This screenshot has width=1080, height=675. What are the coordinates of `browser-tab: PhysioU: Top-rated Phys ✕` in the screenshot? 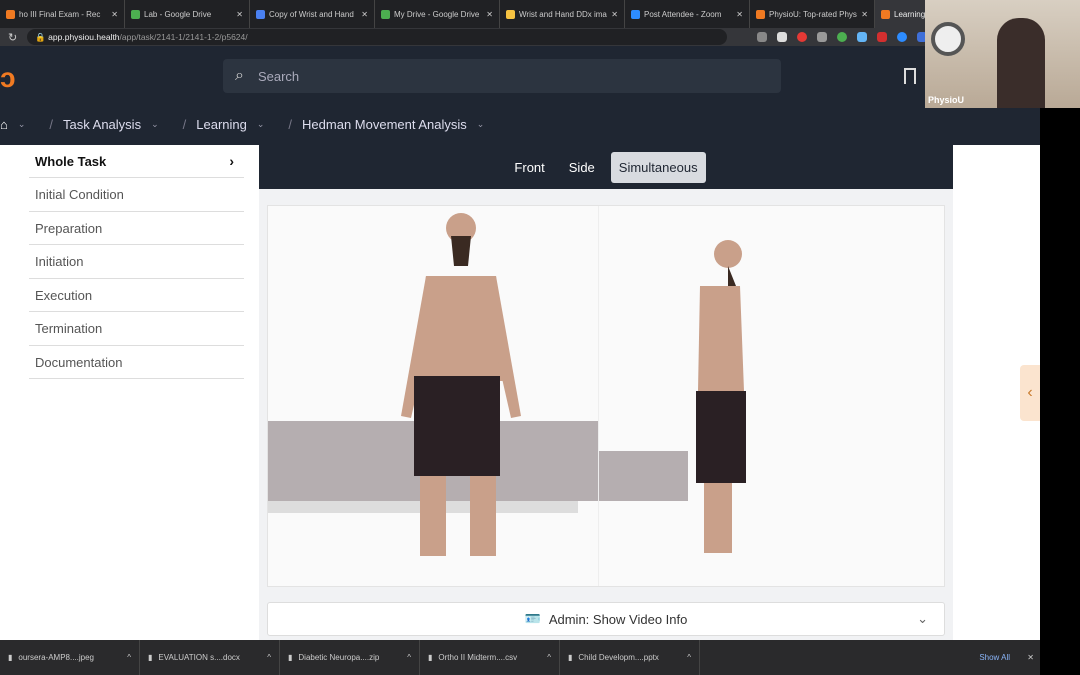 It's located at (812, 14).